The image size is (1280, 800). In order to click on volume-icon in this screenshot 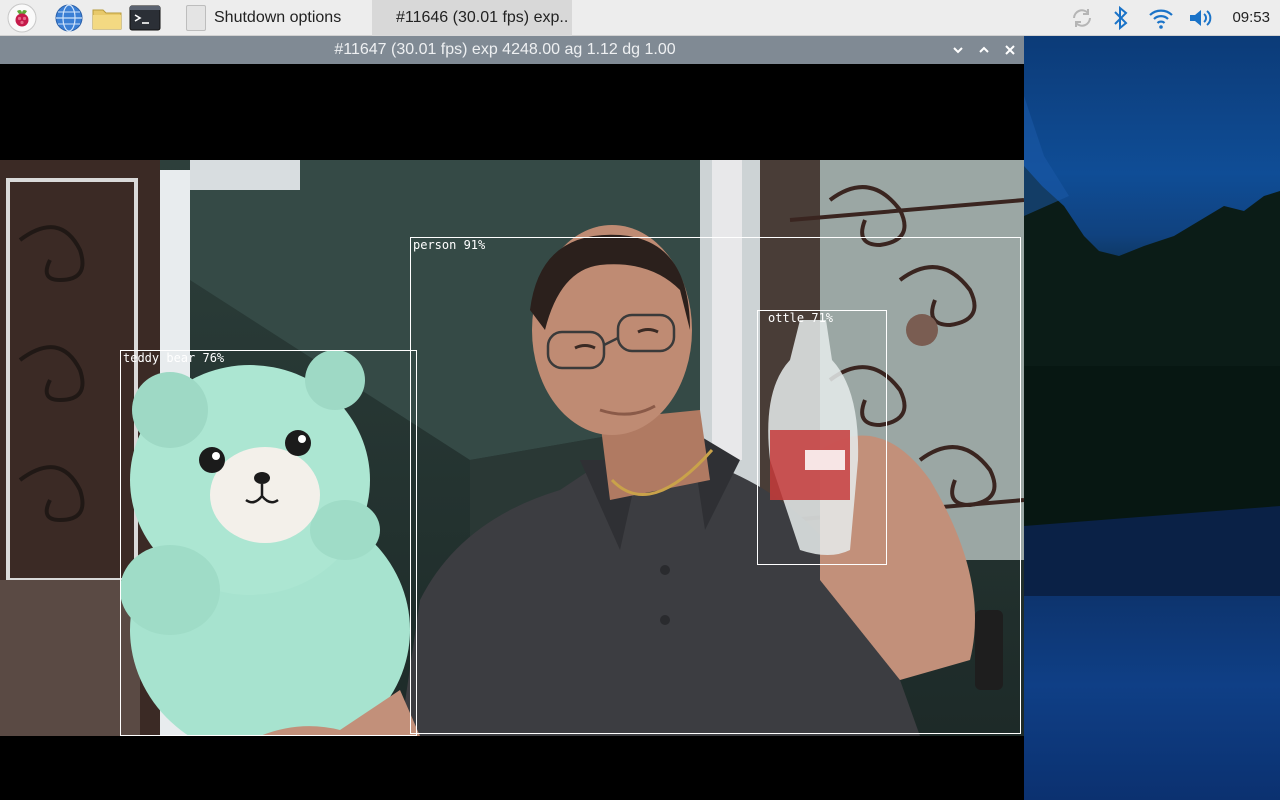, I will do `click(1201, 18)`.